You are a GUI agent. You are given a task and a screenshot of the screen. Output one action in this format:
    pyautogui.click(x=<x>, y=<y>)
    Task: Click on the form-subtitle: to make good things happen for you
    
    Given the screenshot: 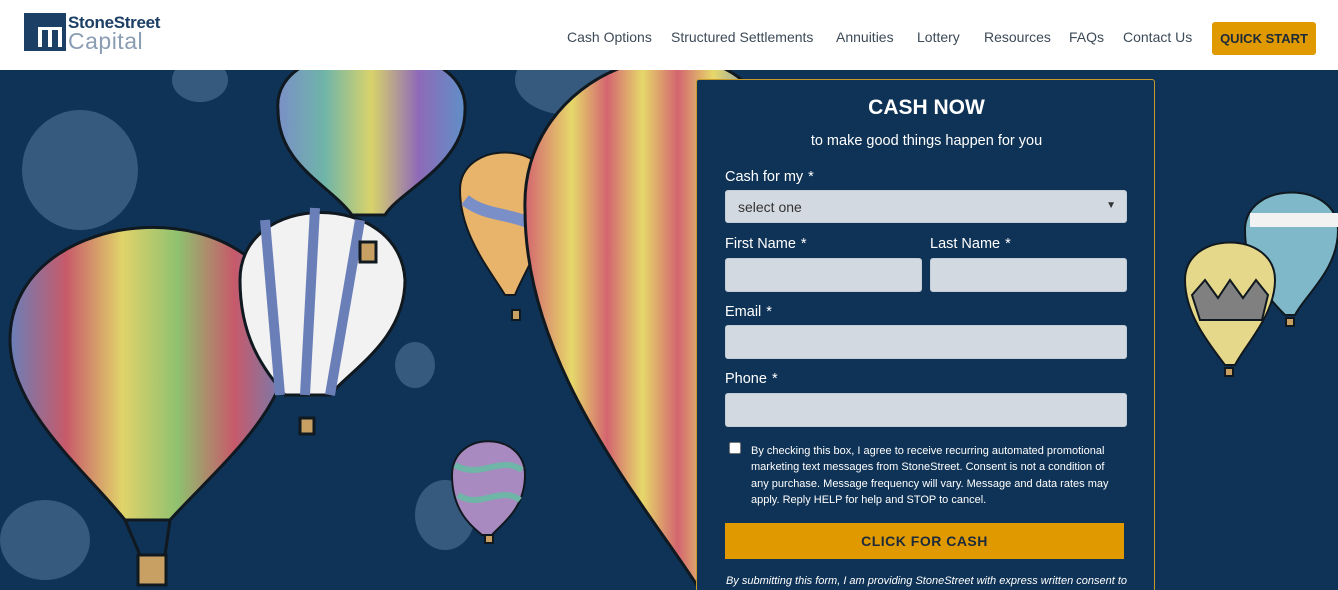 What is the action you would take?
    pyautogui.click(x=926, y=141)
    